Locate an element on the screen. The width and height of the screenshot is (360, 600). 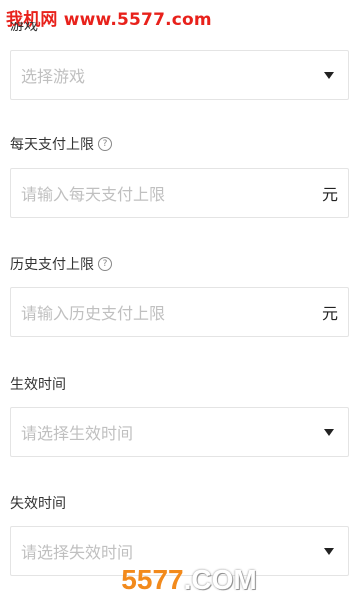
watermark-bottom-domain: .COM is located at coordinates (220, 579).